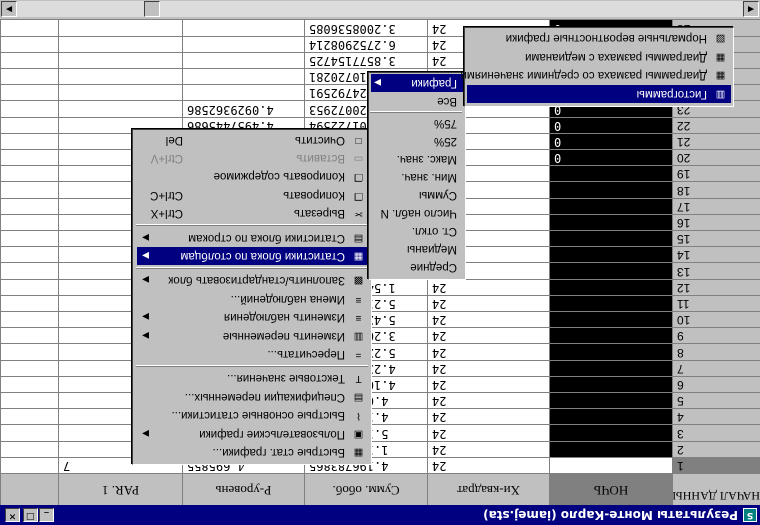  Describe the element at coordinates (716, 157) in the screenshot. I see `row-number: 20` at that location.